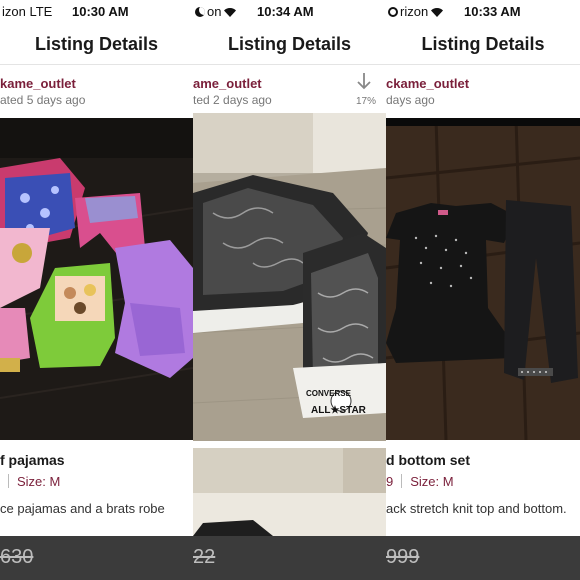 This screenshot has height=580, width=580. I want to click on price-bar, so click(289, 558).